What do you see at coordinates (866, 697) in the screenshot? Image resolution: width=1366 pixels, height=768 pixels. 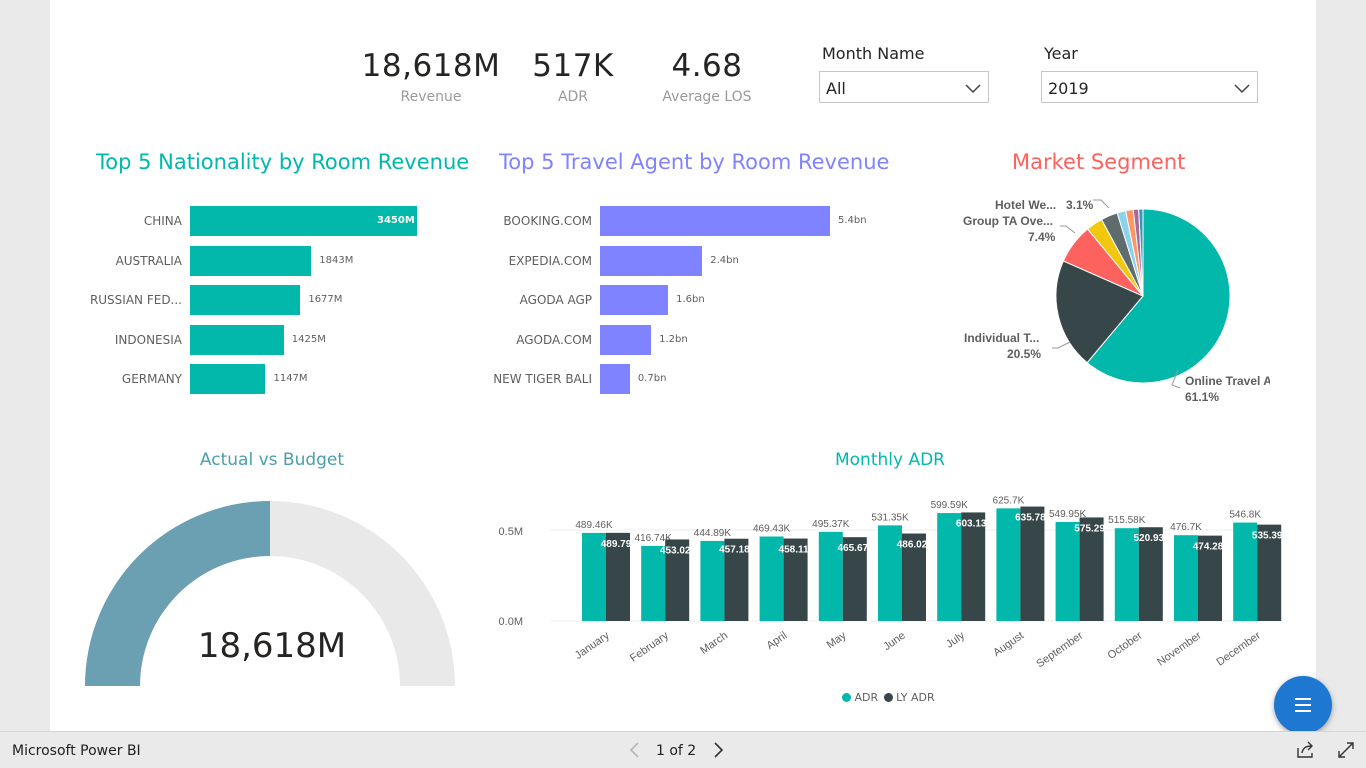 I see `legend-adr-label: ADR` at bounding box center [866, 697].